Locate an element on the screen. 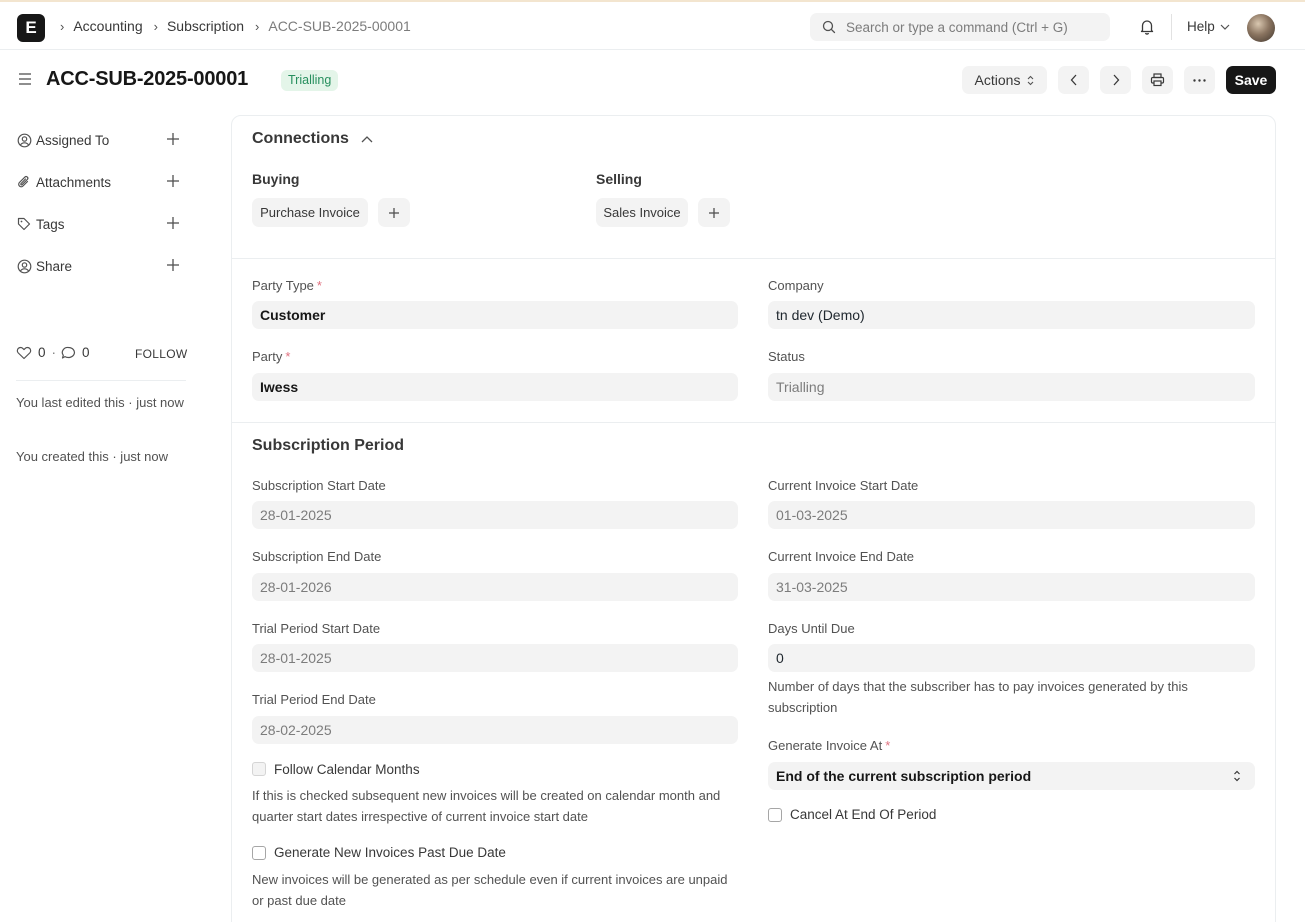 The width and height of the screenshot is (1305, 922). add-sales-invoice-button is located at coordinates (714, 212).